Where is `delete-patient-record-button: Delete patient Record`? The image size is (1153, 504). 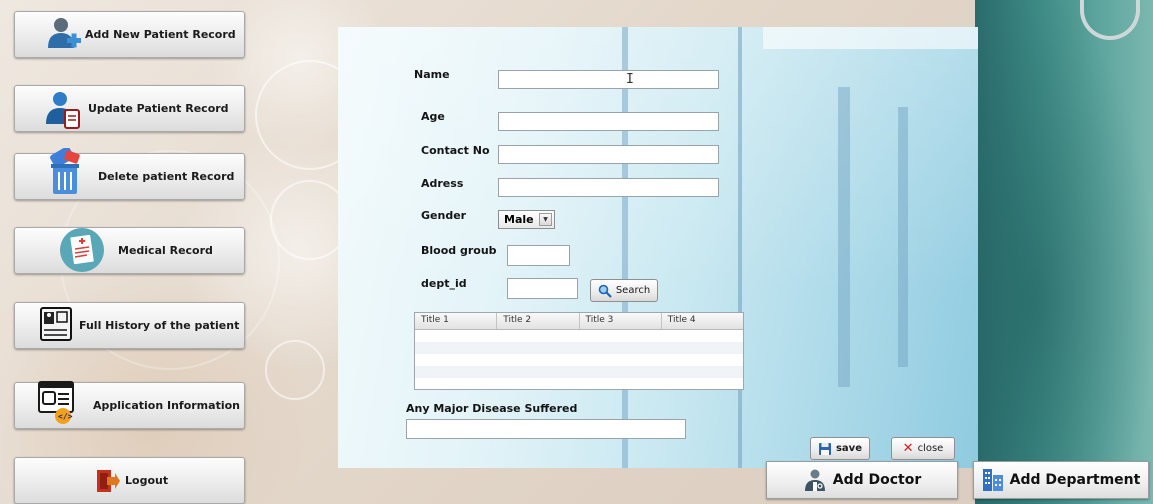
delete-patient-record-button: Delete patient Record is located at coordinates (129, 174).